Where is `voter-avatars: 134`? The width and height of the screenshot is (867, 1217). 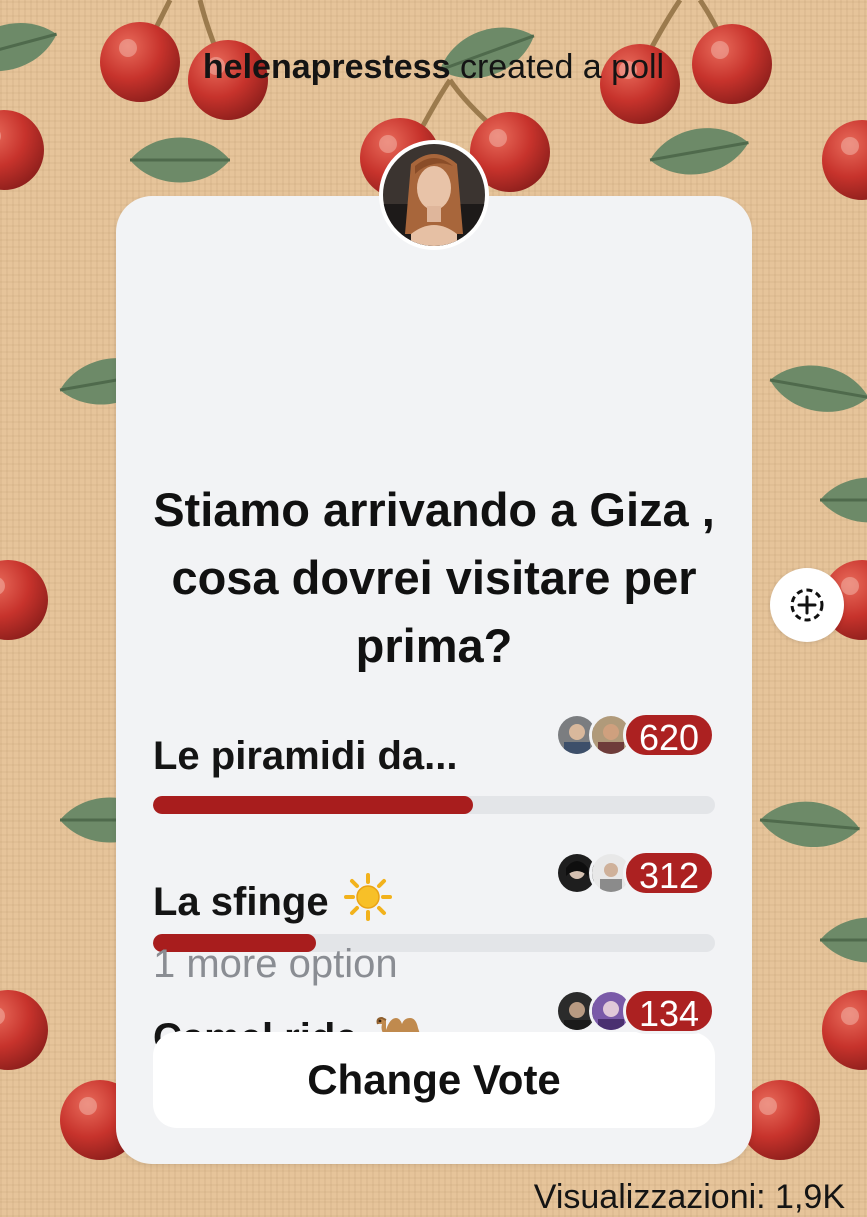
voter-avatars: 134 is located at coordinates (635, 1011).